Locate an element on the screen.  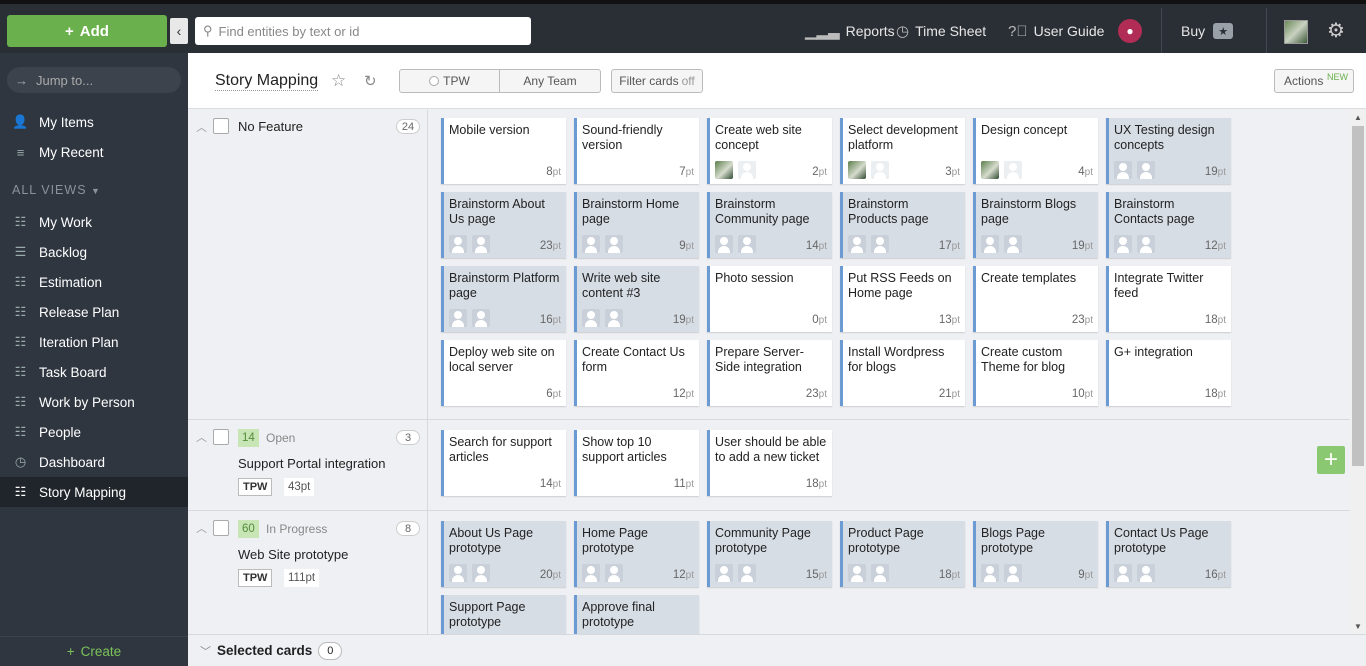
gear-icon: ⚙ is located at coordinates (1336, 30).